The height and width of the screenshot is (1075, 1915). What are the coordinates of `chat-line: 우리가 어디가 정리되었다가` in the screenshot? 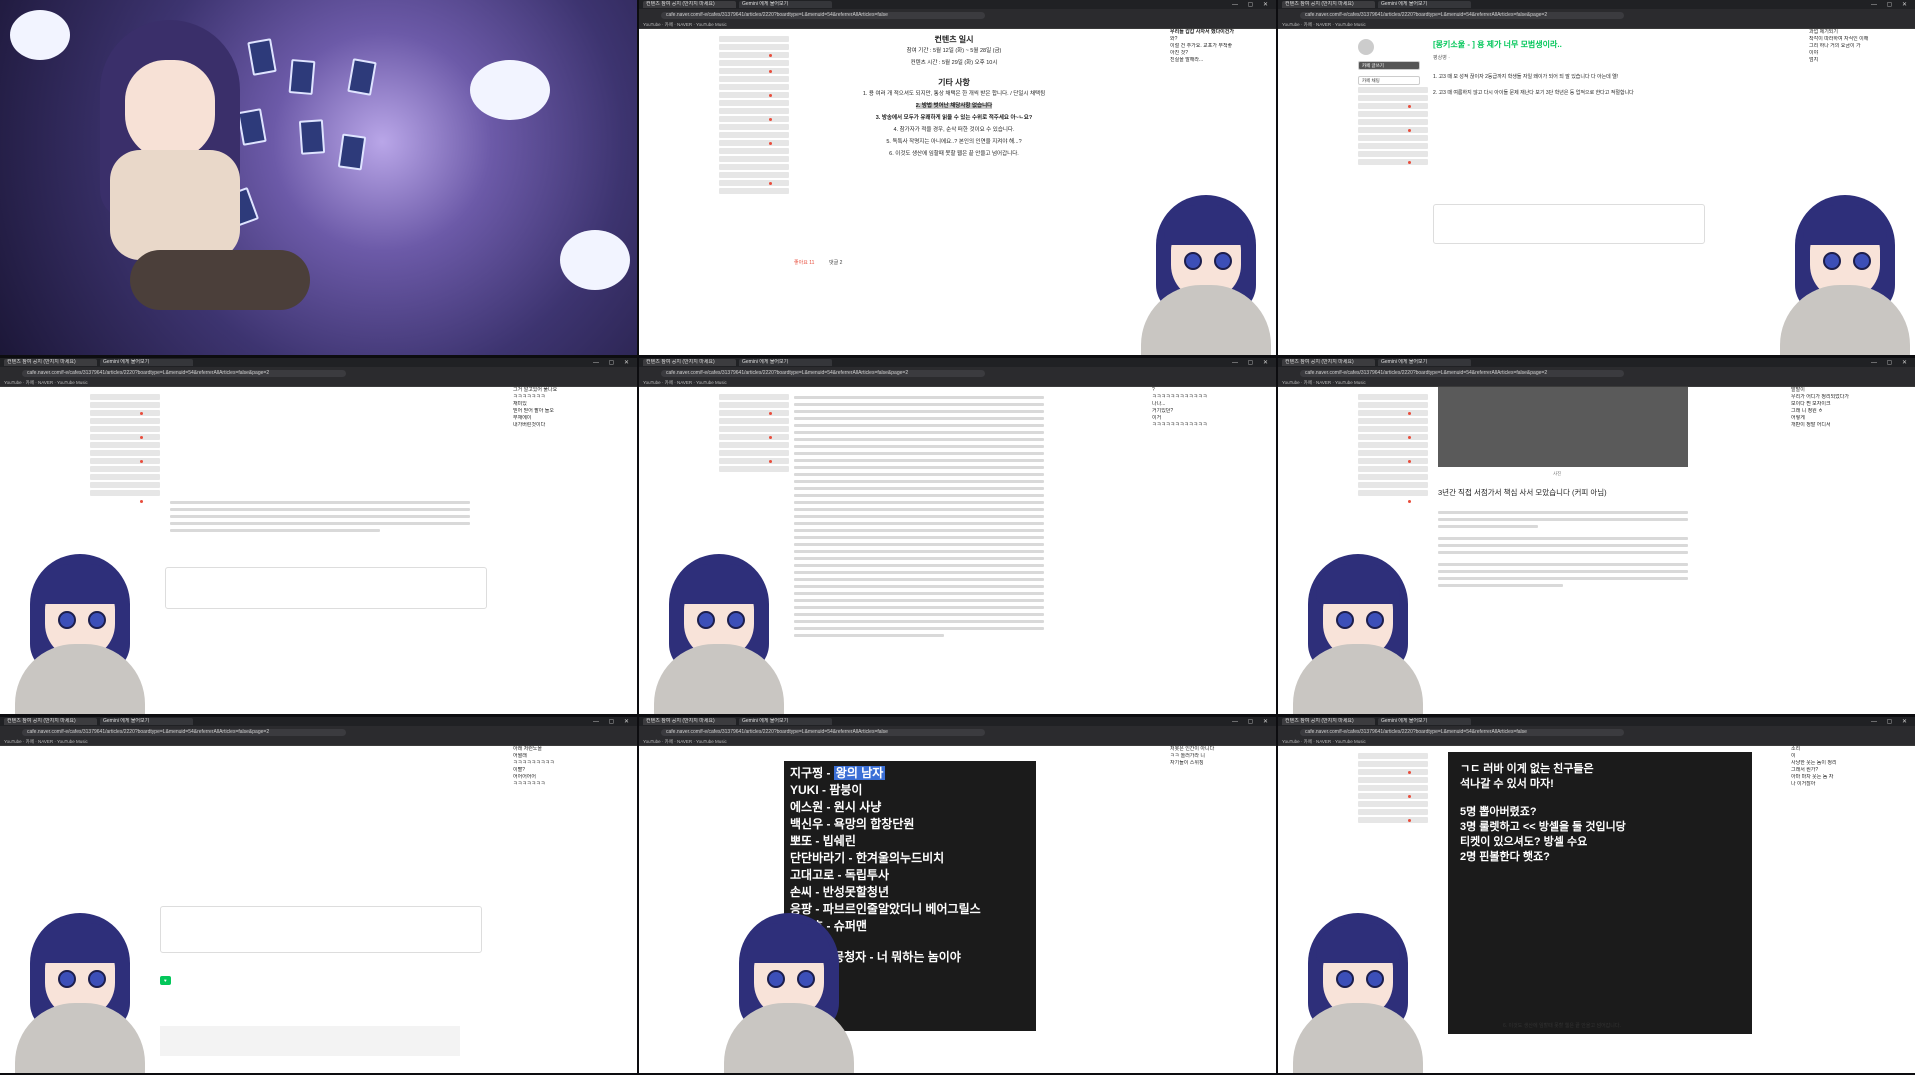 It's located at (1820, 397).